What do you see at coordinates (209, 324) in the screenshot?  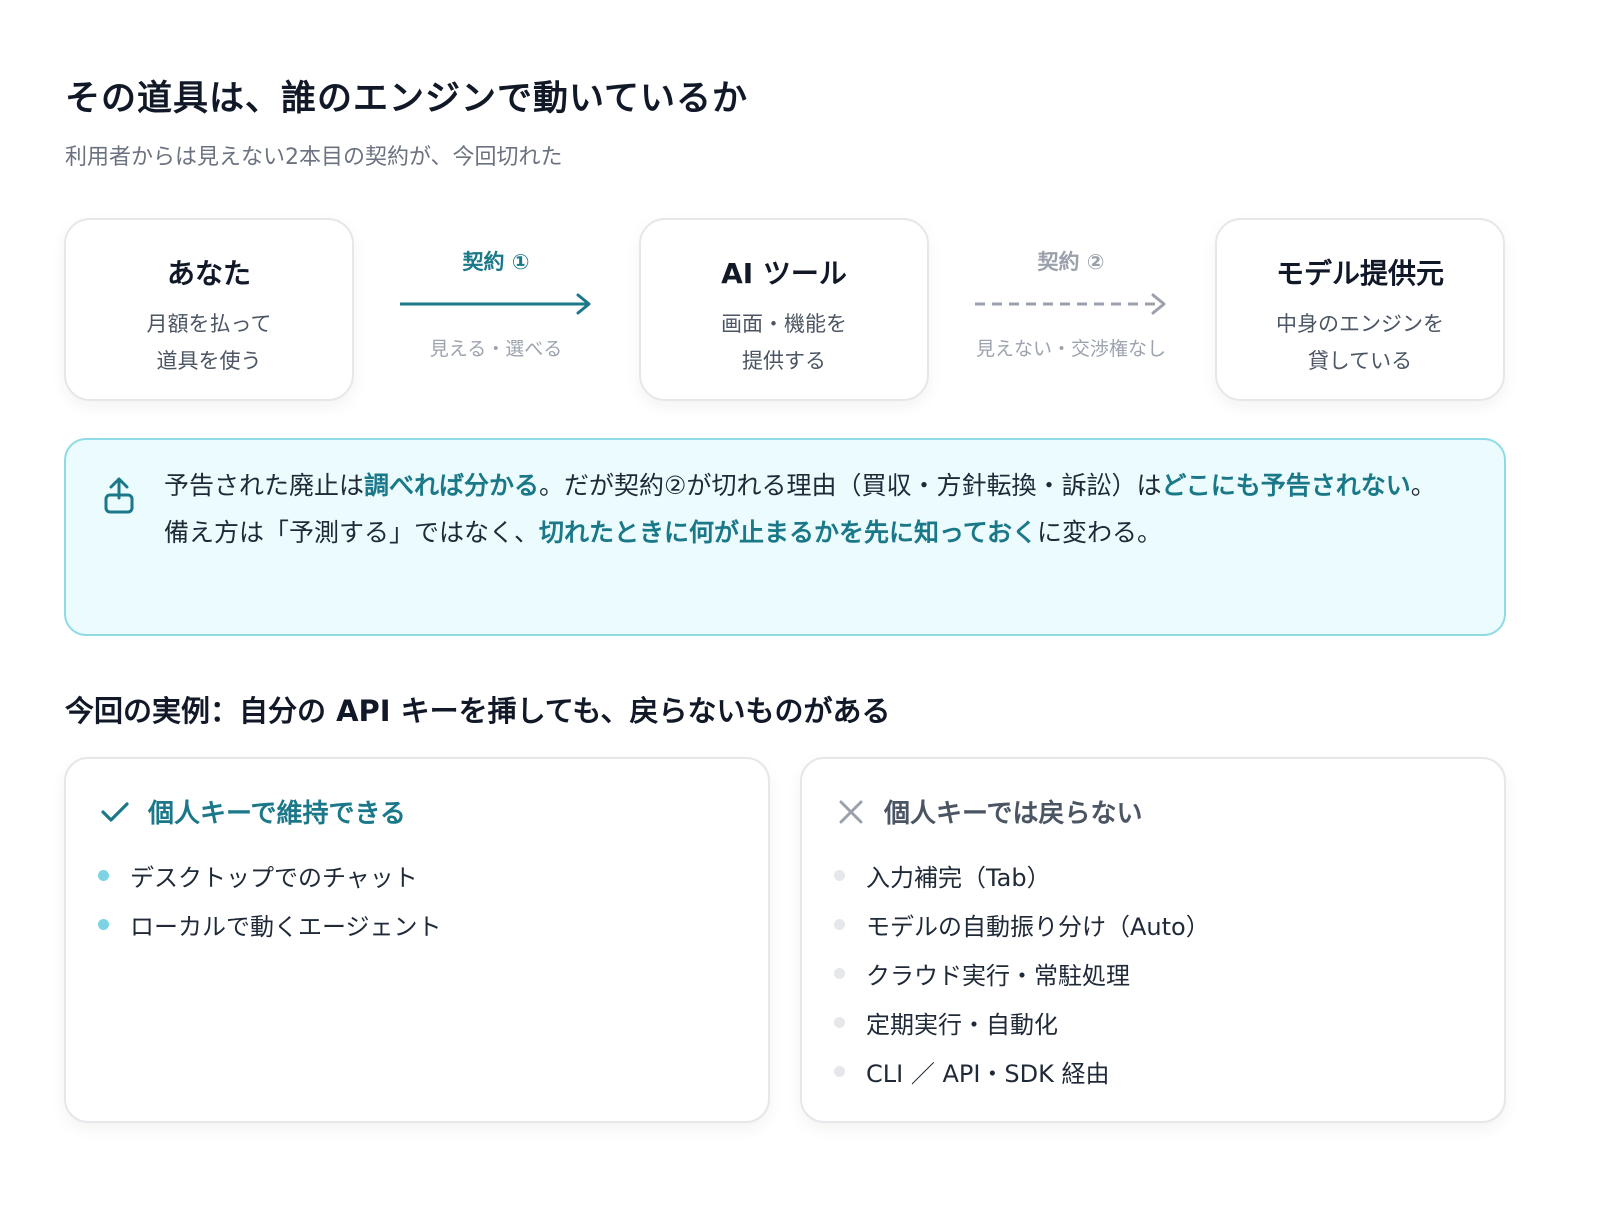 I see `node-desc-line: 月額を払って` at bounding box center [209, 324].